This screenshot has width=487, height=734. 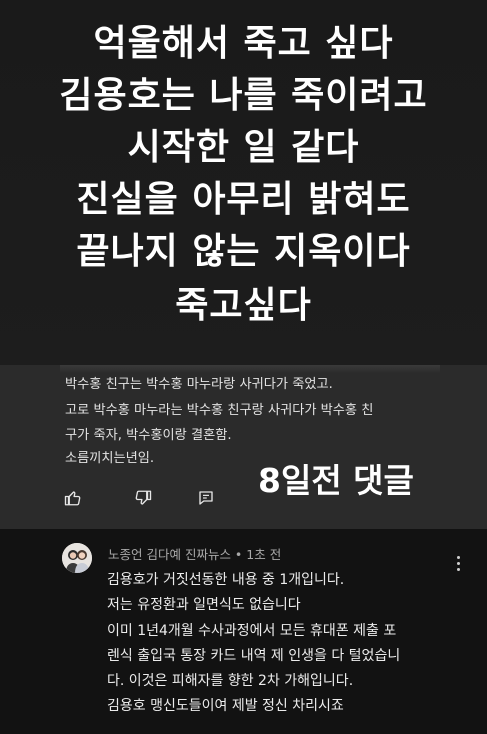 What do you see at coordinates (254, 656) in the screenshot?
I see `comment2-line-4: 렌식 출입국 통장 카드 내역 제 인생을 다 털었습니` at bounding box center [254, 656].